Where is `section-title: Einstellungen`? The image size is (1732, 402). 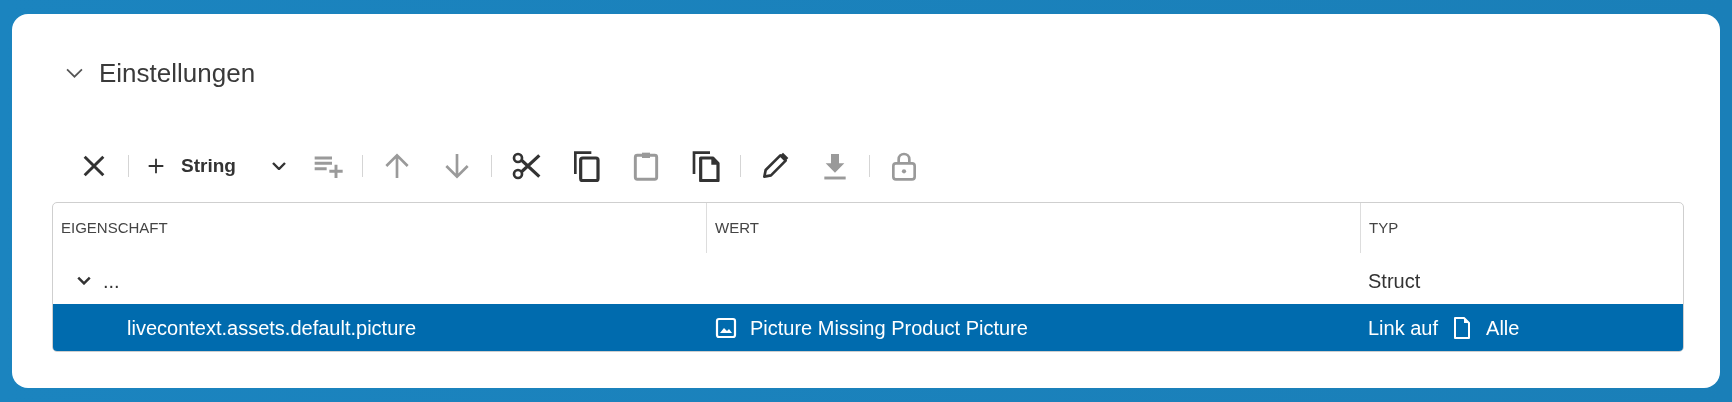
section-title: Einstellungen is located at coordinates (177, 73).